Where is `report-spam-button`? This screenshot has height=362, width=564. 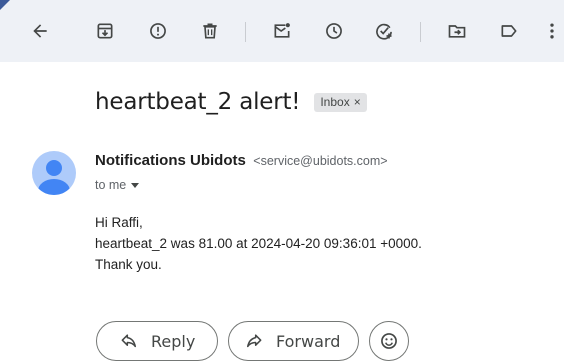
report-spam-button is located at coordinates (158, 31).